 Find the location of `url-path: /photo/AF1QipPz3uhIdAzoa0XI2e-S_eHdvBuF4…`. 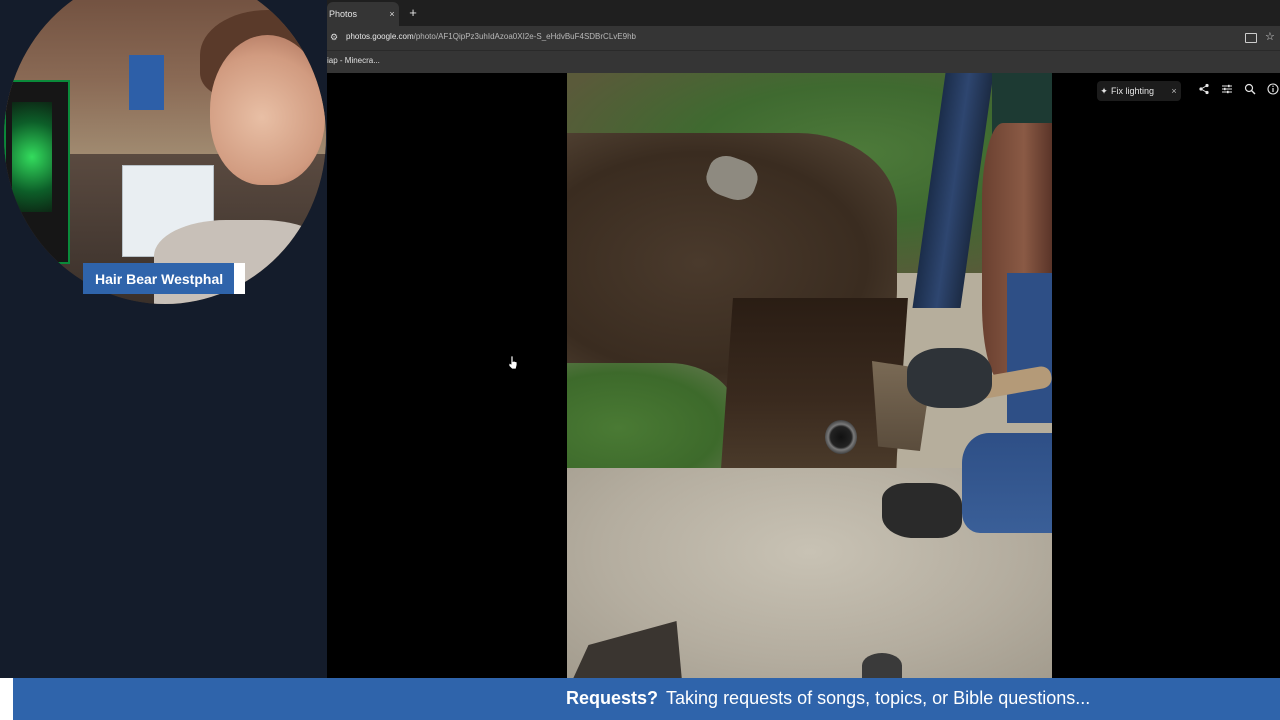

url-path: /photo/AF1QipPz3uhIdAzoa0XI2e-S_eHdvBuF4… is located at coordinates (524, 36).